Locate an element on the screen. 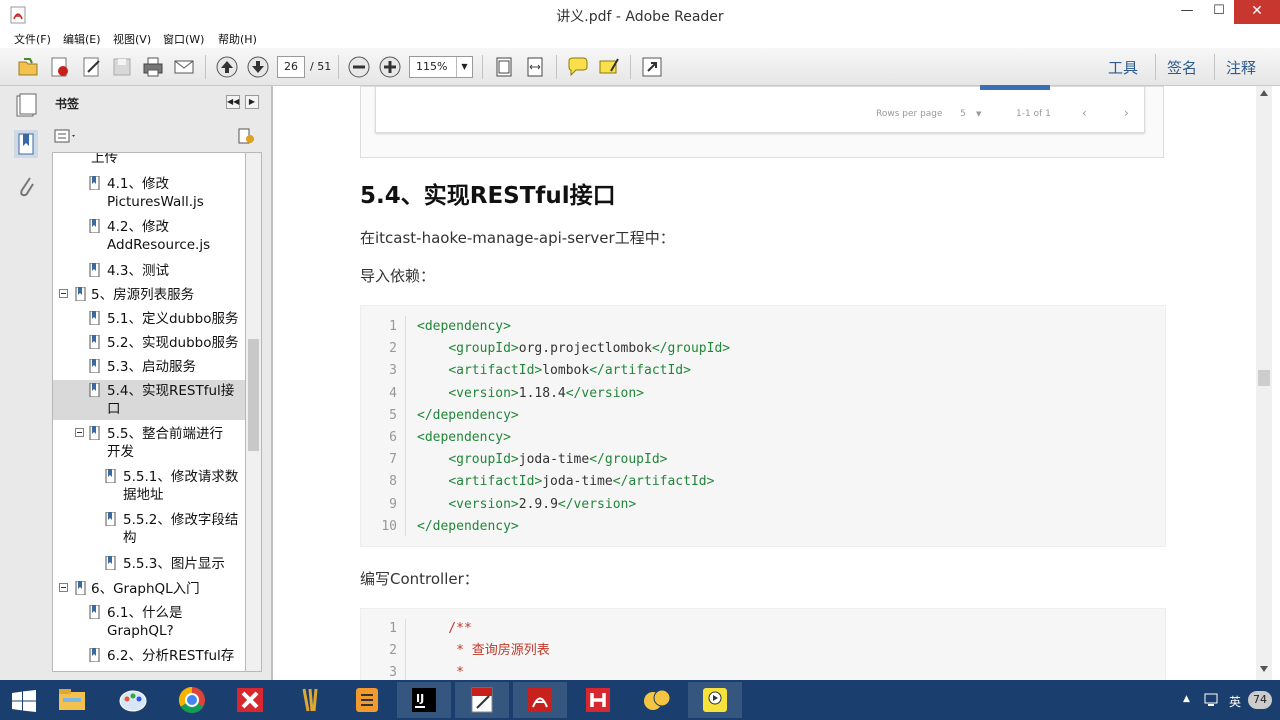  close-button: ✕ is located at coordinates (1257, 12).